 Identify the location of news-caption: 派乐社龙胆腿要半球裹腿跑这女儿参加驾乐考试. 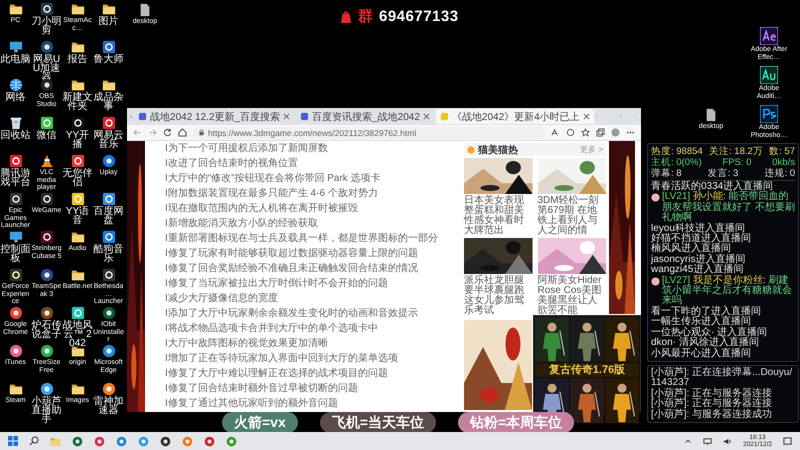
(498, 296).